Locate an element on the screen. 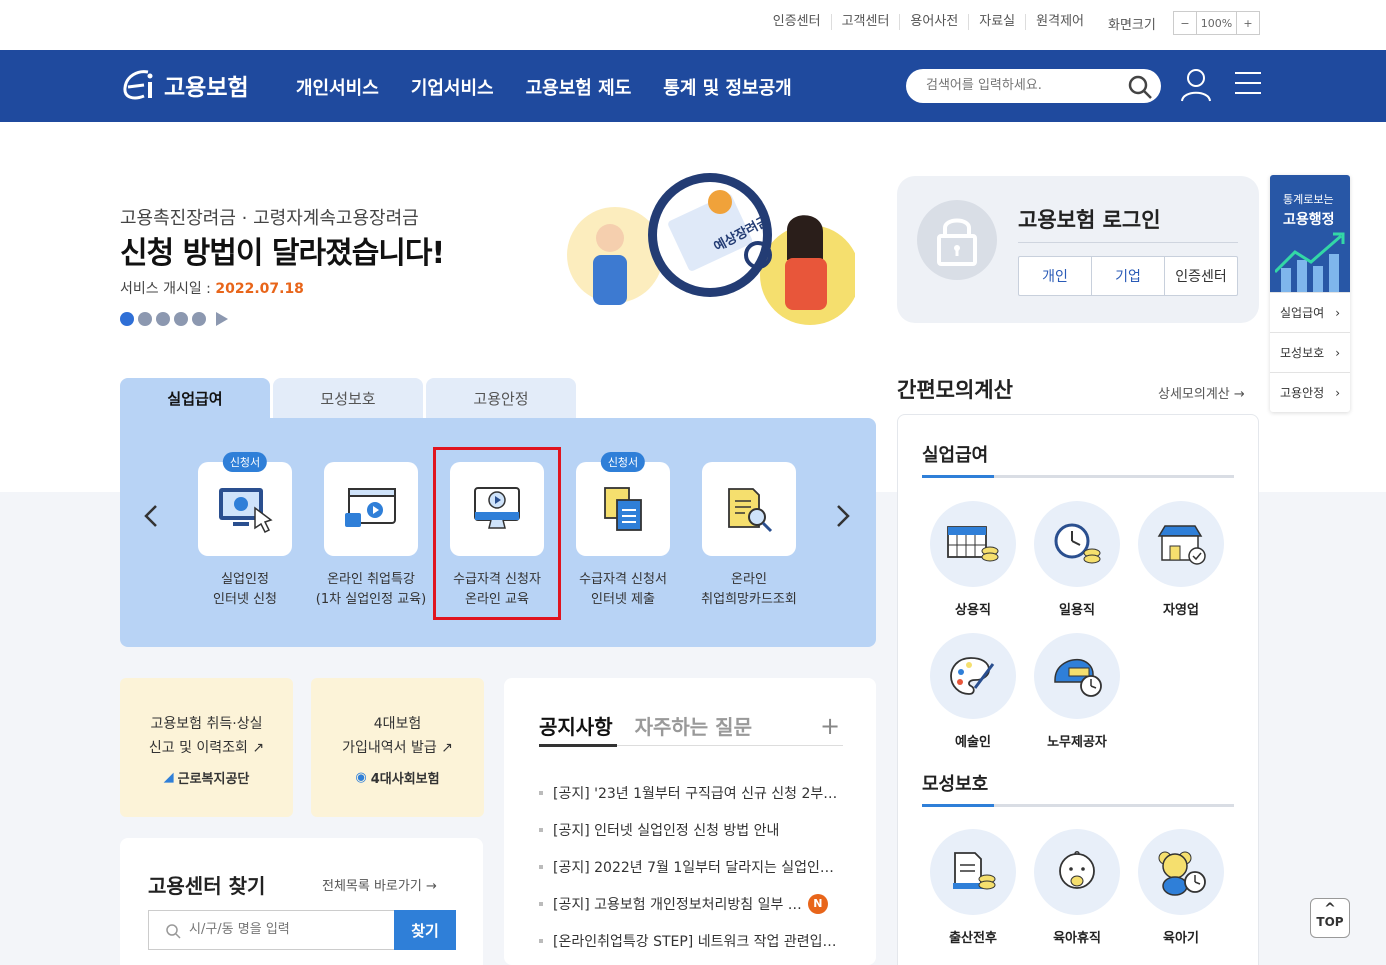  menu-insurance-system: 고용보험 제도 is located at coordinates (579, 87).